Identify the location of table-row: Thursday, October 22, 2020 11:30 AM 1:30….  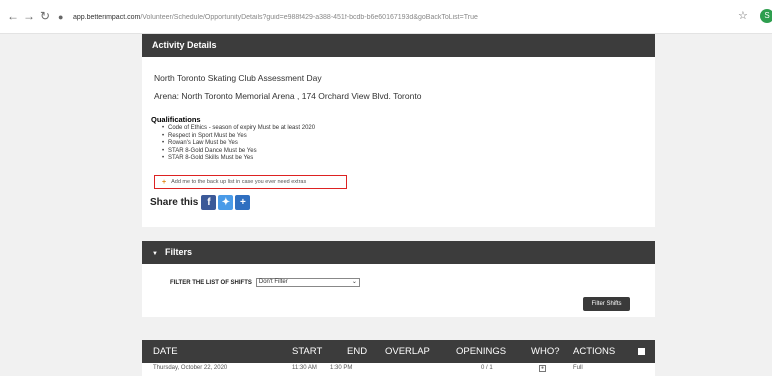
(398, 369).